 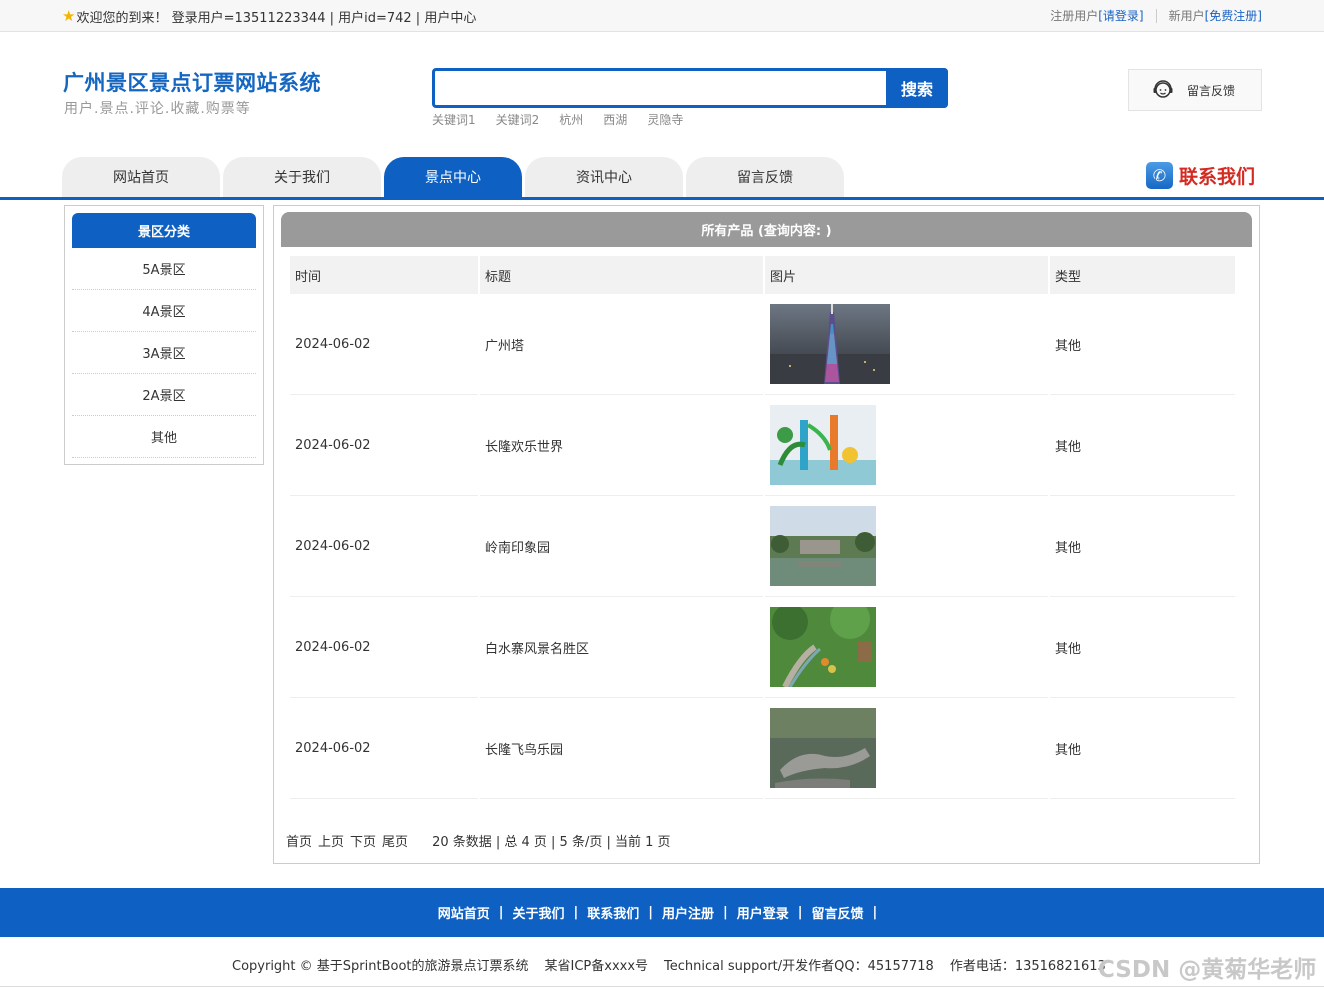 I want to click on phone-text: 作者电话：13516821613, so click(x=1027, y=966).